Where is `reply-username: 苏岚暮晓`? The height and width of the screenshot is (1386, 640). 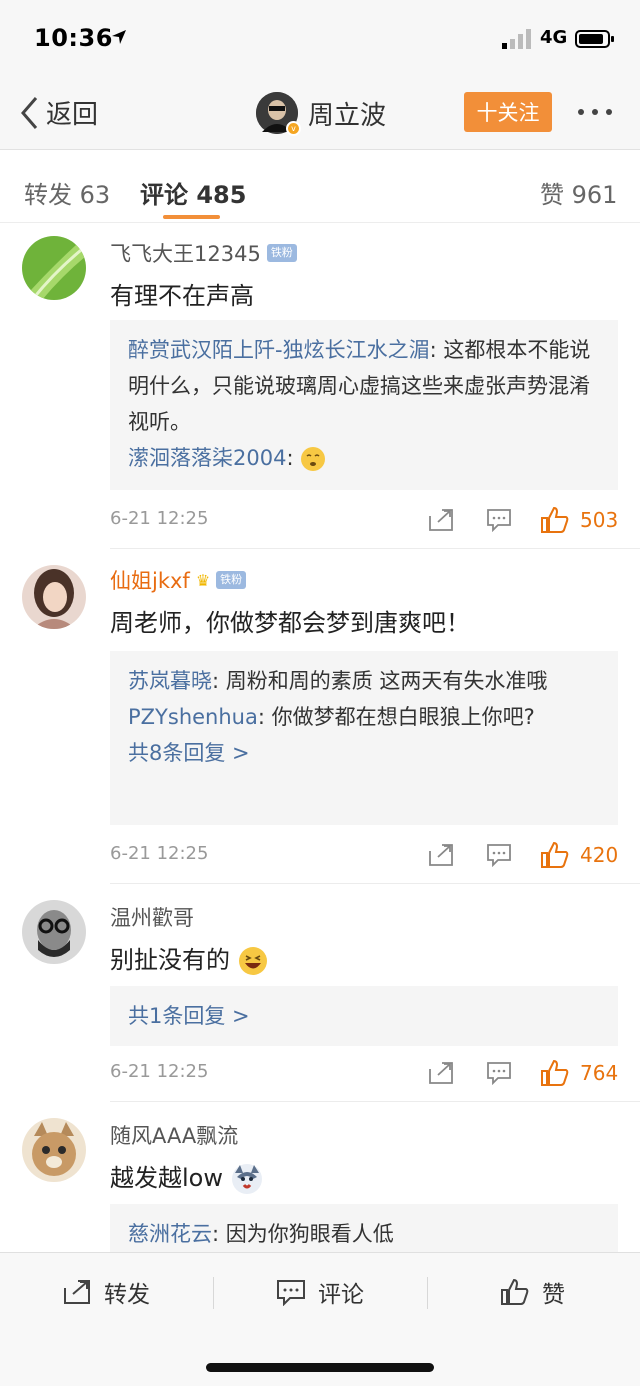 reply-username: 苏岚暮晓 is located at coordinates (170, 681).